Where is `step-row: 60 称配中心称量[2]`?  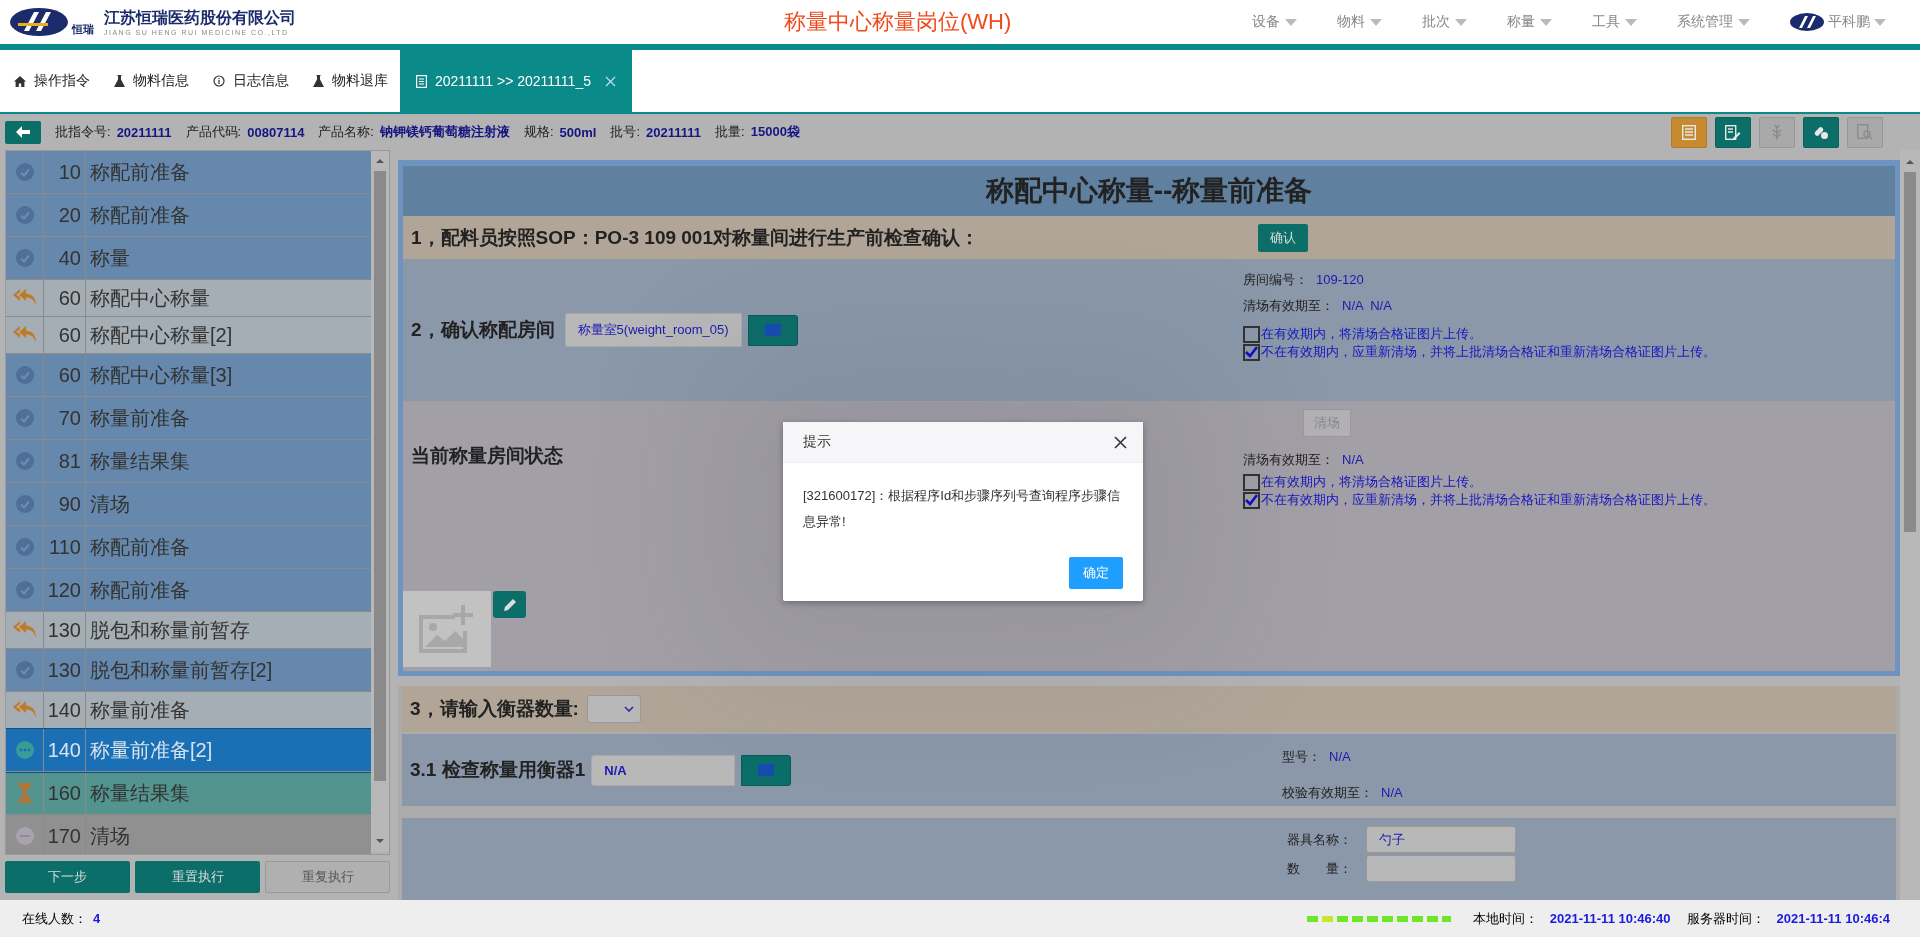
step-row: 60 称配中心称量[2] is located at coordinates (188, 335).